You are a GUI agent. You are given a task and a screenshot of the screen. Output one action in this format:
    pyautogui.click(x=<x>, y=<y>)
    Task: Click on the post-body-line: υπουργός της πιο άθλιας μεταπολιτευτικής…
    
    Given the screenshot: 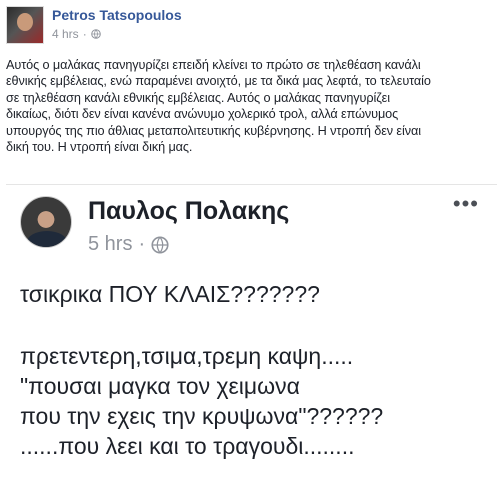 What is the action you would take?
    pyautogui.click(x=213, y=130)
    